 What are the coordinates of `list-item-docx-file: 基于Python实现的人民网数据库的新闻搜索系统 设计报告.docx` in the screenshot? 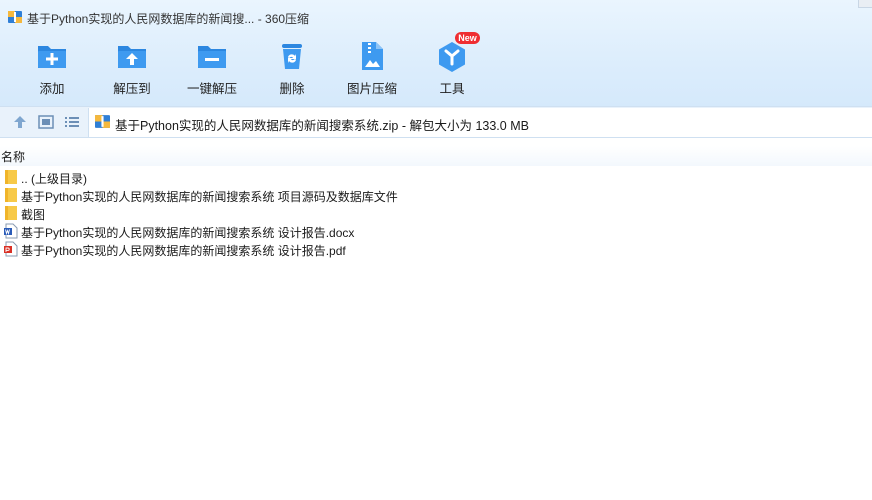 It's located at (436, 231).